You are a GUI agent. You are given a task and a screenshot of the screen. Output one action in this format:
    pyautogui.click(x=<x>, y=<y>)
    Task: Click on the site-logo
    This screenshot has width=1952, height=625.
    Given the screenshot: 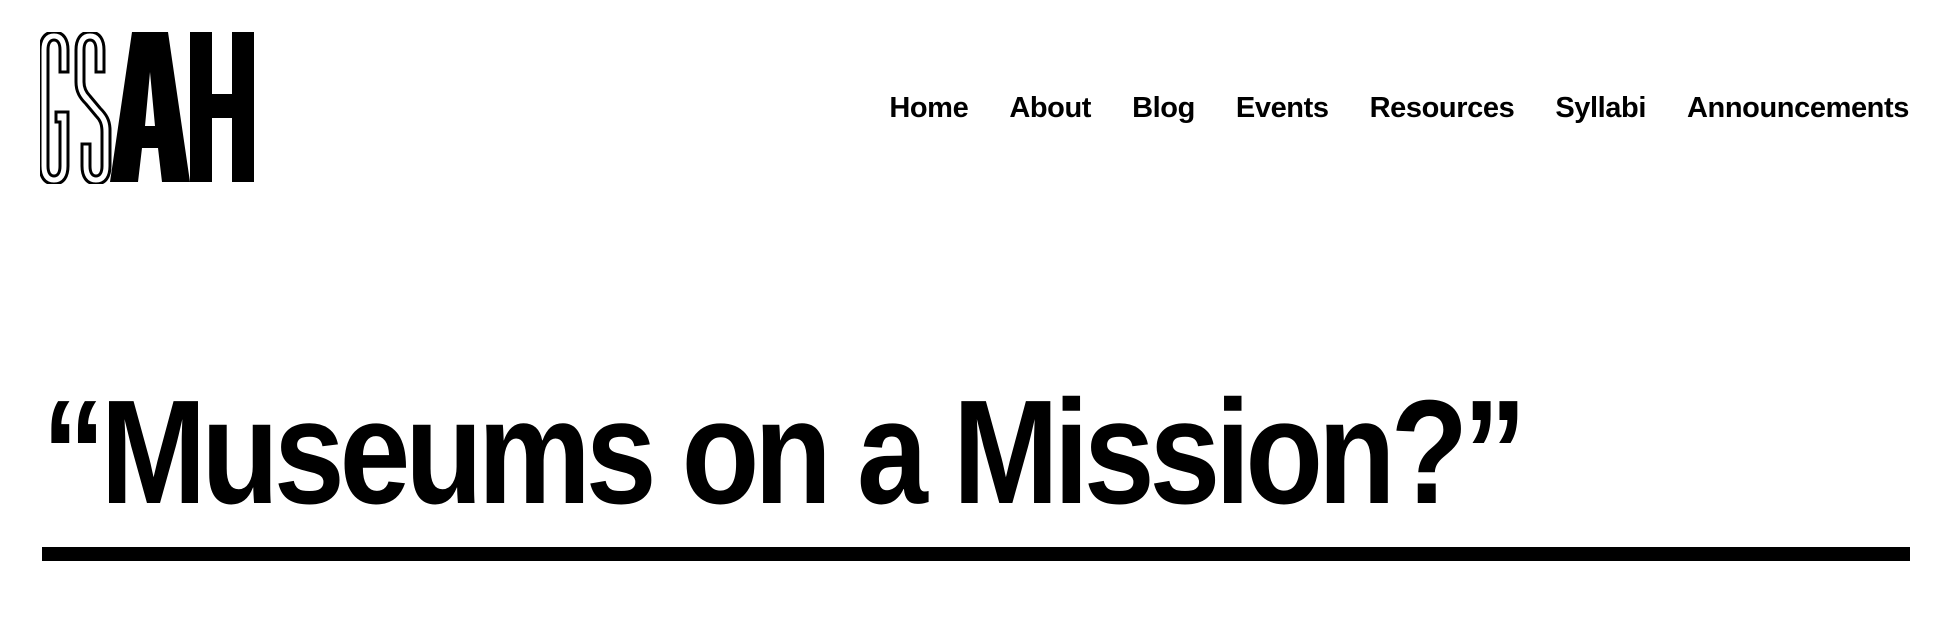 What is the action you would take?
    pyautogui.click(x=151, y=108)
    